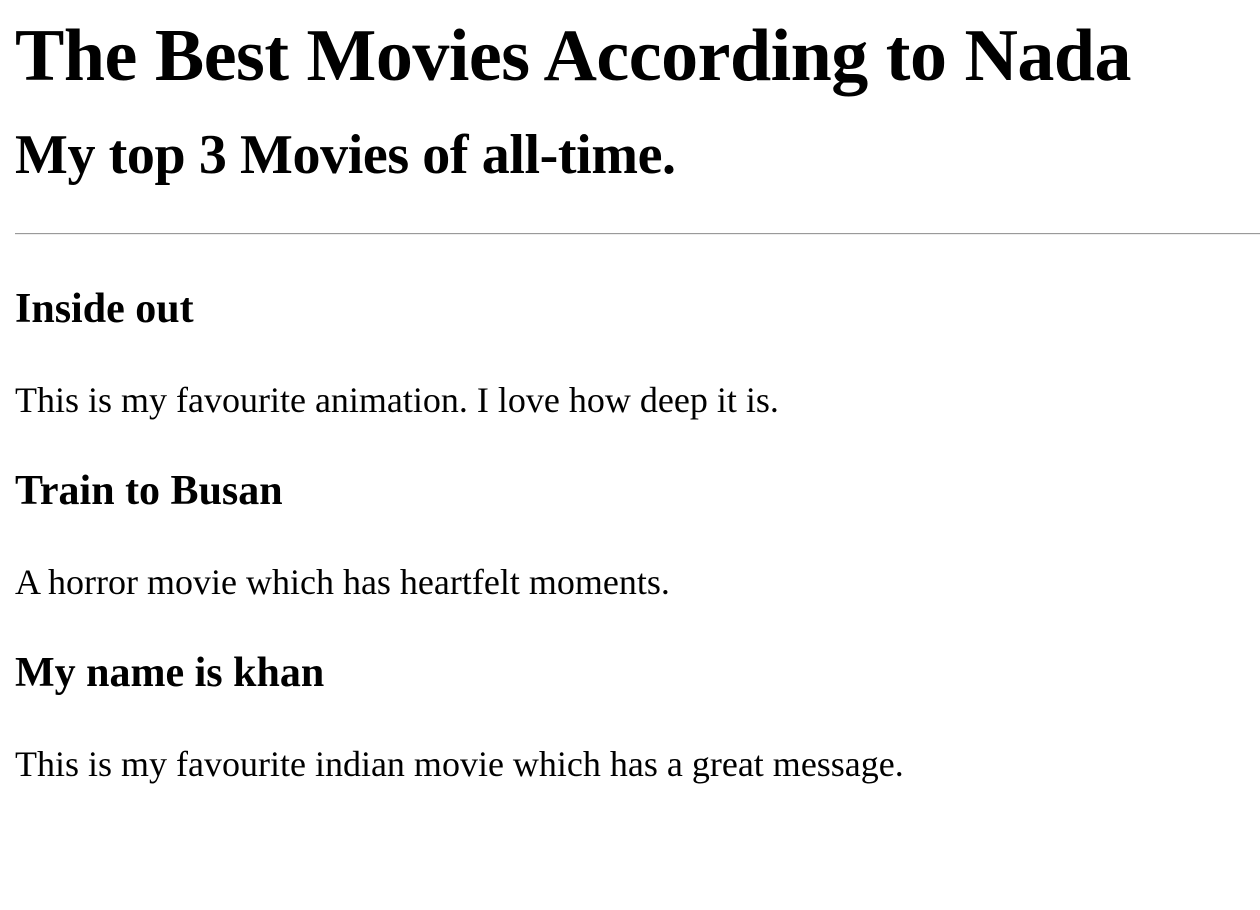 The image size is (1260, 910). I want to click on movie-title-train-to-busan: Train to Busan, so click(149, 491).